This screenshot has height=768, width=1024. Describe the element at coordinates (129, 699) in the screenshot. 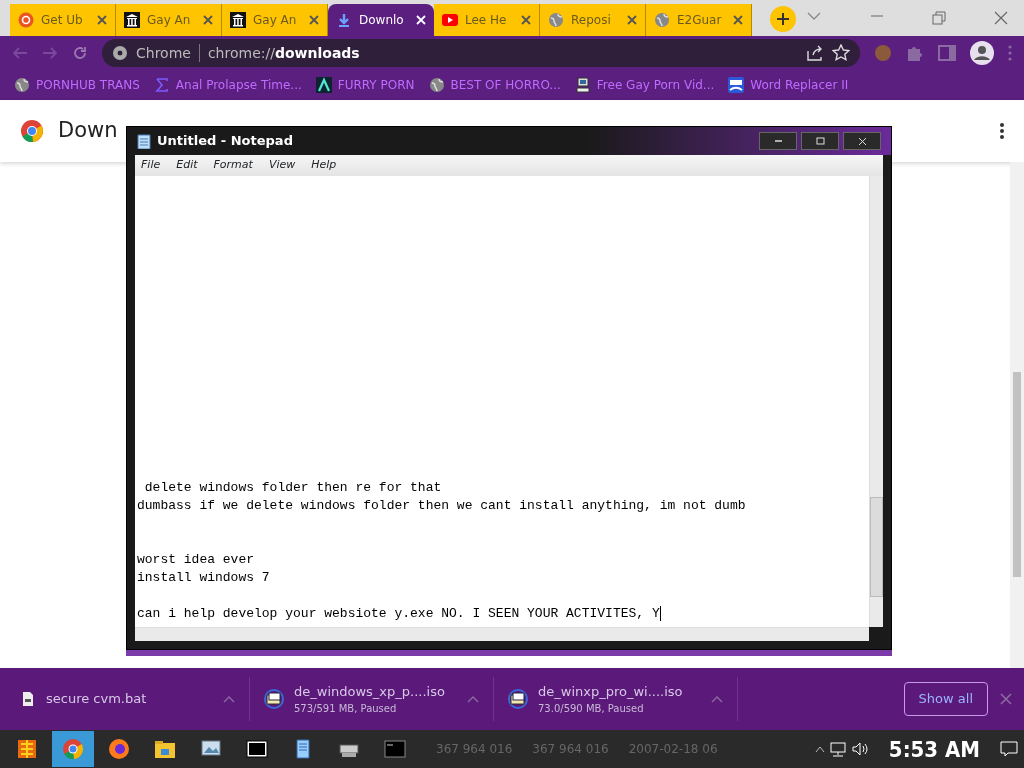

I see `file-name: secure cvm.bat` at that location.